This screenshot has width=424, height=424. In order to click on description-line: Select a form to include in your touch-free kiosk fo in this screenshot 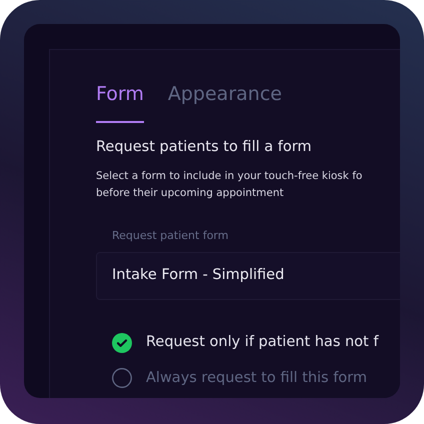, I will do `click(230, 176)`.